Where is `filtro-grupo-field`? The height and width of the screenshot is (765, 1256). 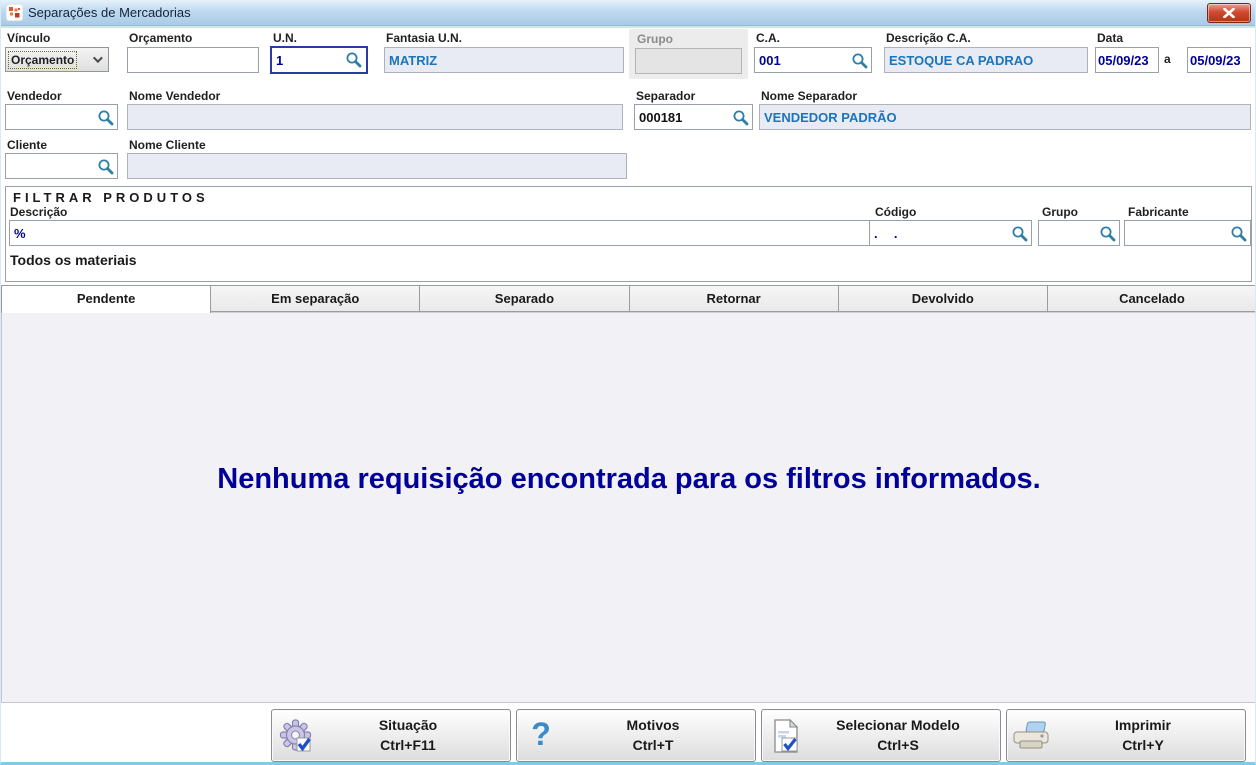 filtro-grupo-field is located at coordinates (1079, 233).